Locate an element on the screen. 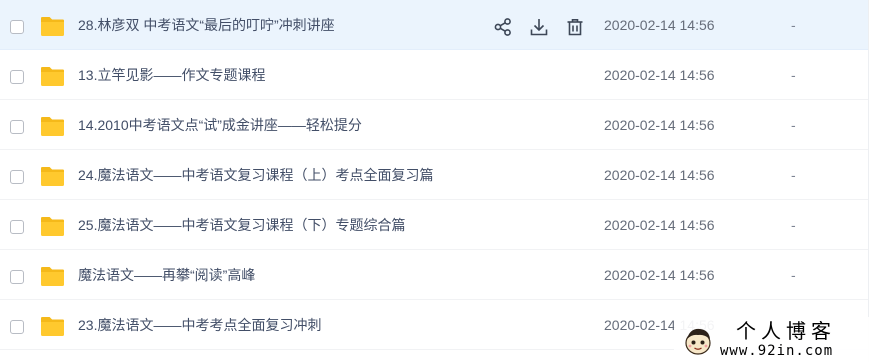 This screenshot has width=869, height=362. share-button is located at coordinates (502, 27).